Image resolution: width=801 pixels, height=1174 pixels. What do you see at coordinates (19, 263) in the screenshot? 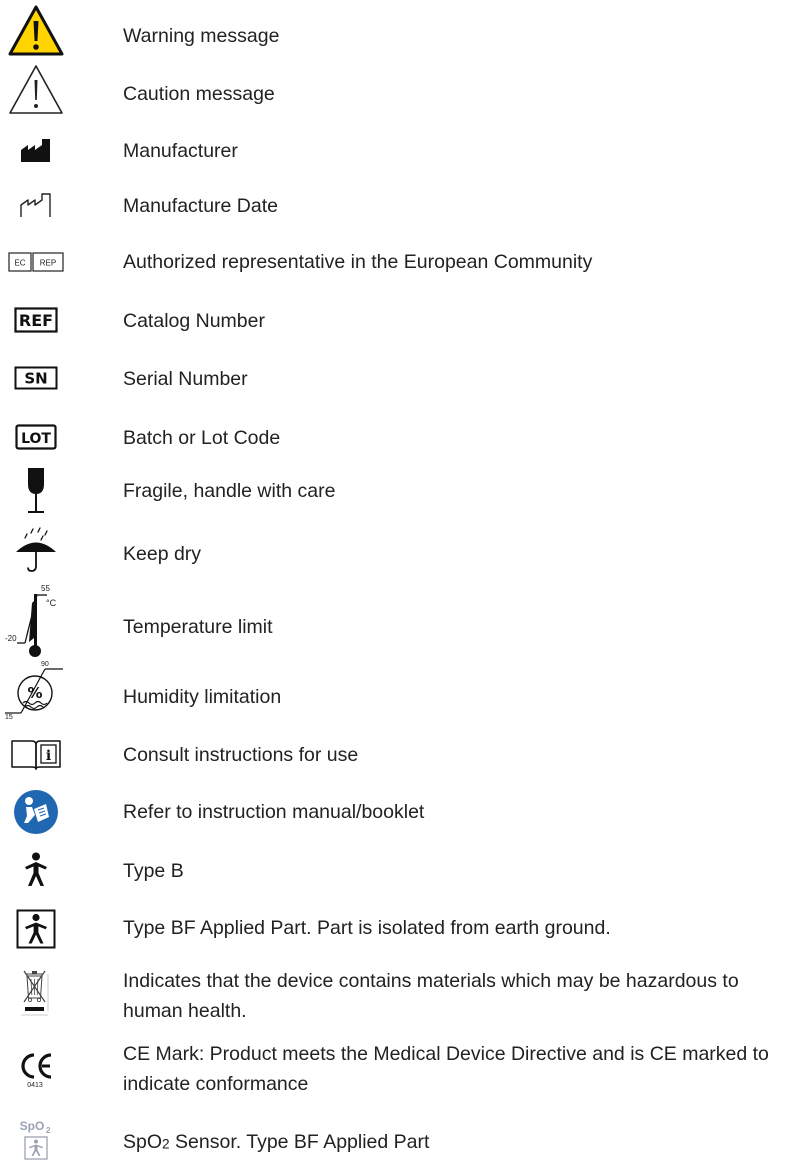
I see `ec-text: EC` at bounding box center [19, 263].